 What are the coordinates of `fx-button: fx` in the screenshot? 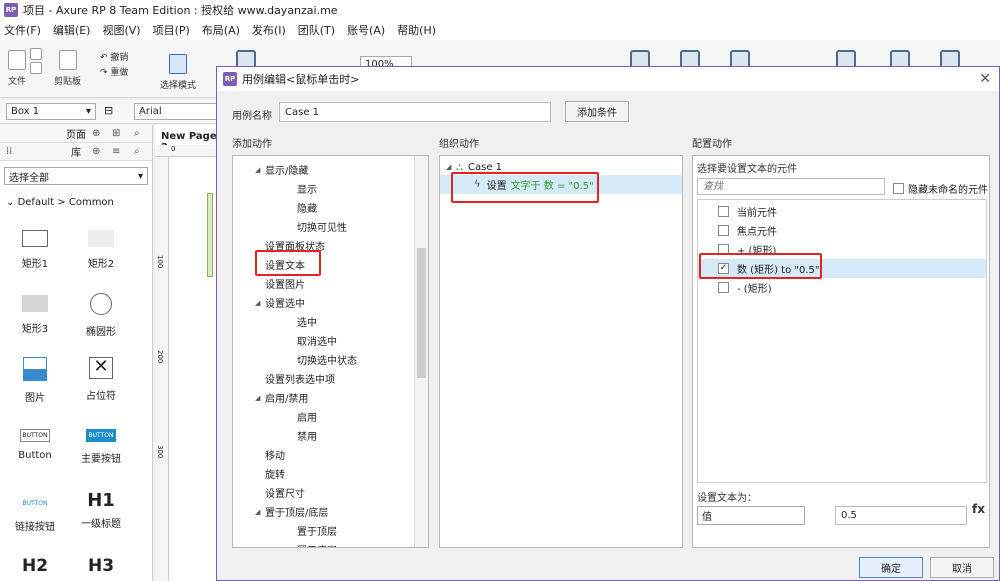 It's located at (978, 509).